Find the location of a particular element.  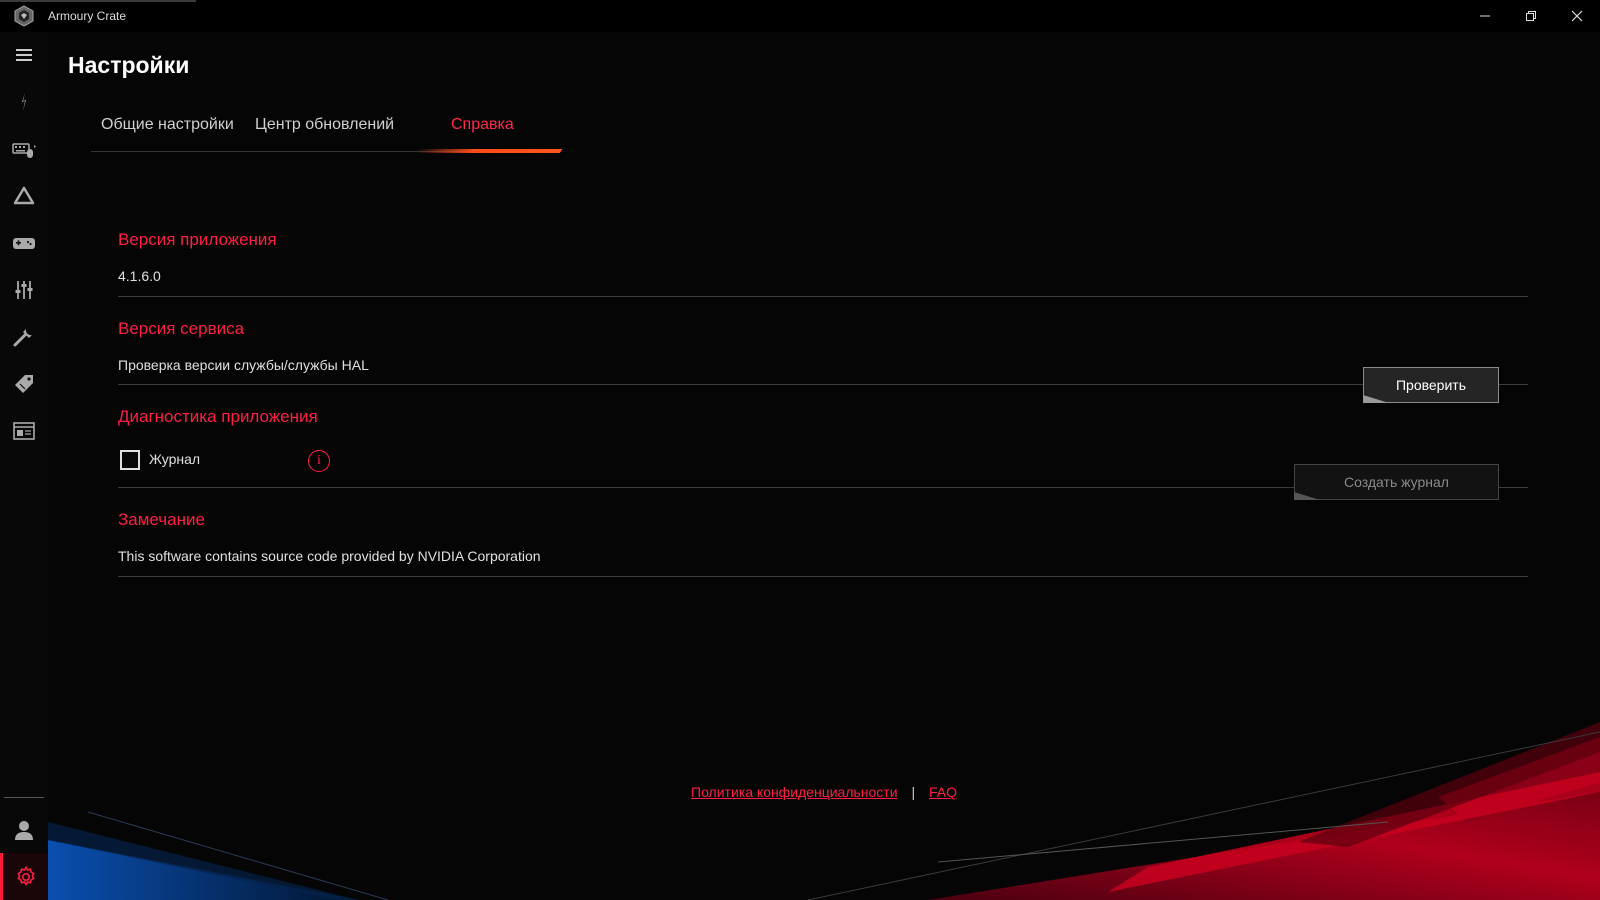

sidebar-item-featured-apps is located at coordinates (24, 336).